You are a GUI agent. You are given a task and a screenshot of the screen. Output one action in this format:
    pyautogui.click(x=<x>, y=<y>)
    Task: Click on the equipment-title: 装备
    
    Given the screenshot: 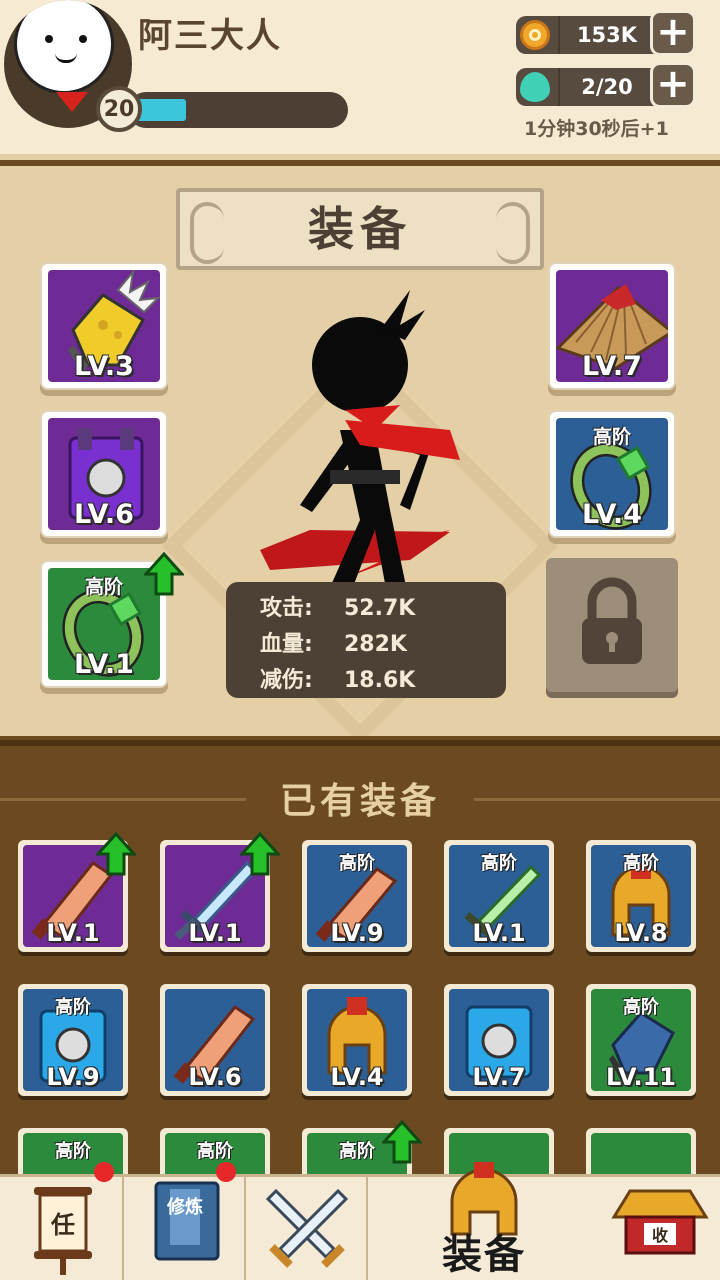 What is the action you would take?
    pyautogui.click(x=360, y=229)
    